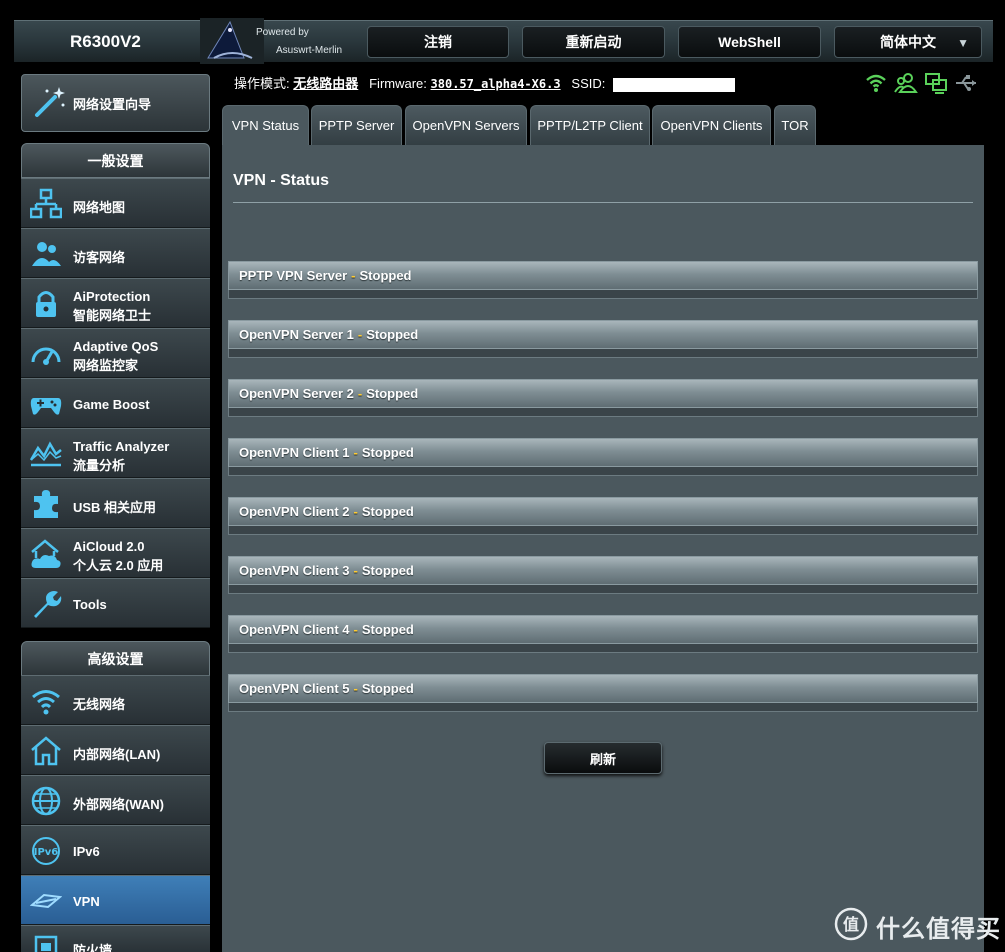  Describe the element at coordinates (294, 570) in the screenshot. I see `vpn-service-name: OpenVPN Client 3` at that location.